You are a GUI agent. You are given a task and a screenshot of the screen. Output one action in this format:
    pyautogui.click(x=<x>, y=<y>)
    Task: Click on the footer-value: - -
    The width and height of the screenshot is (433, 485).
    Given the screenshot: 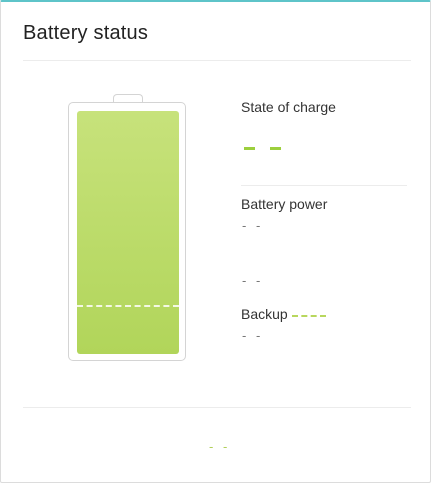 What is the action you would take?
    pyautogui.click(x=220, y=446)
    